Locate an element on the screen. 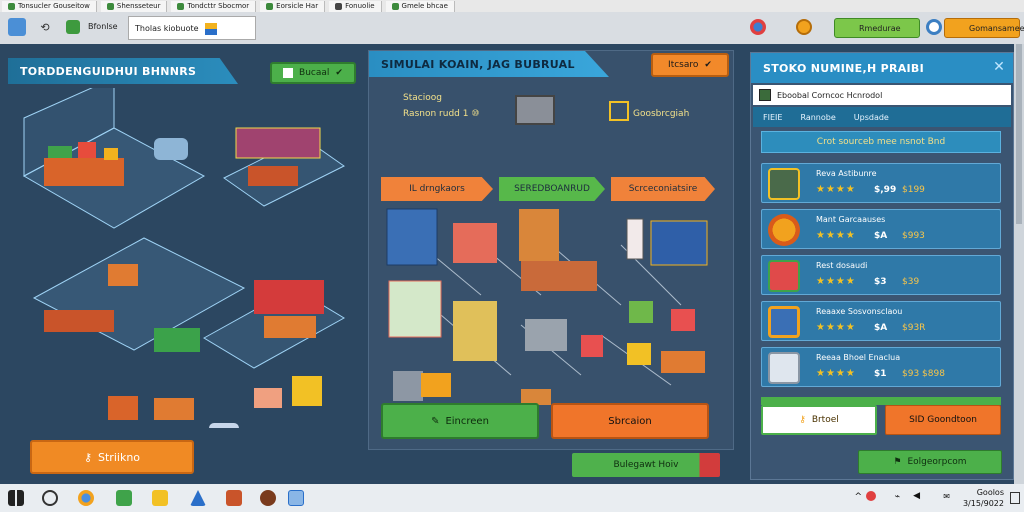 Image resolution: width=1024 pixels, height=512 pixels. category-chip: Scrceconiatsire is located at coordinates (663, 189).